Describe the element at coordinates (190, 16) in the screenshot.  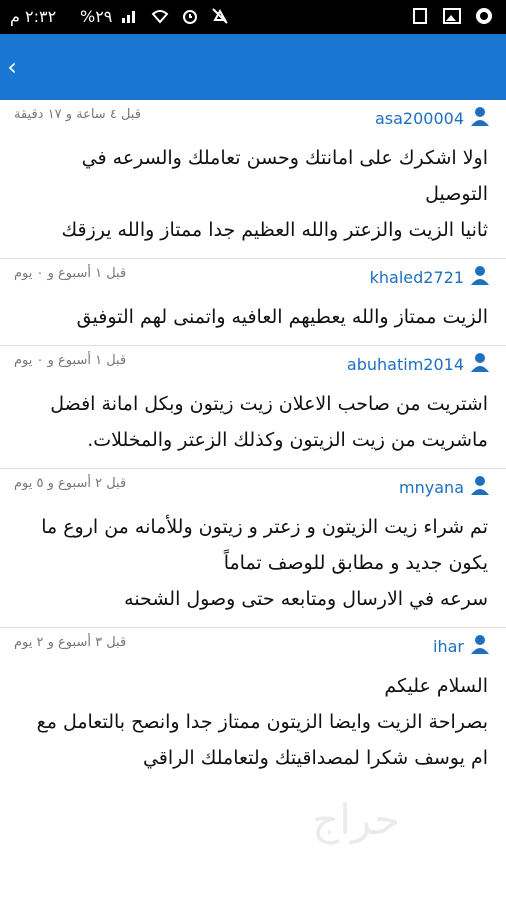
I see `alarm-icon` at that location.